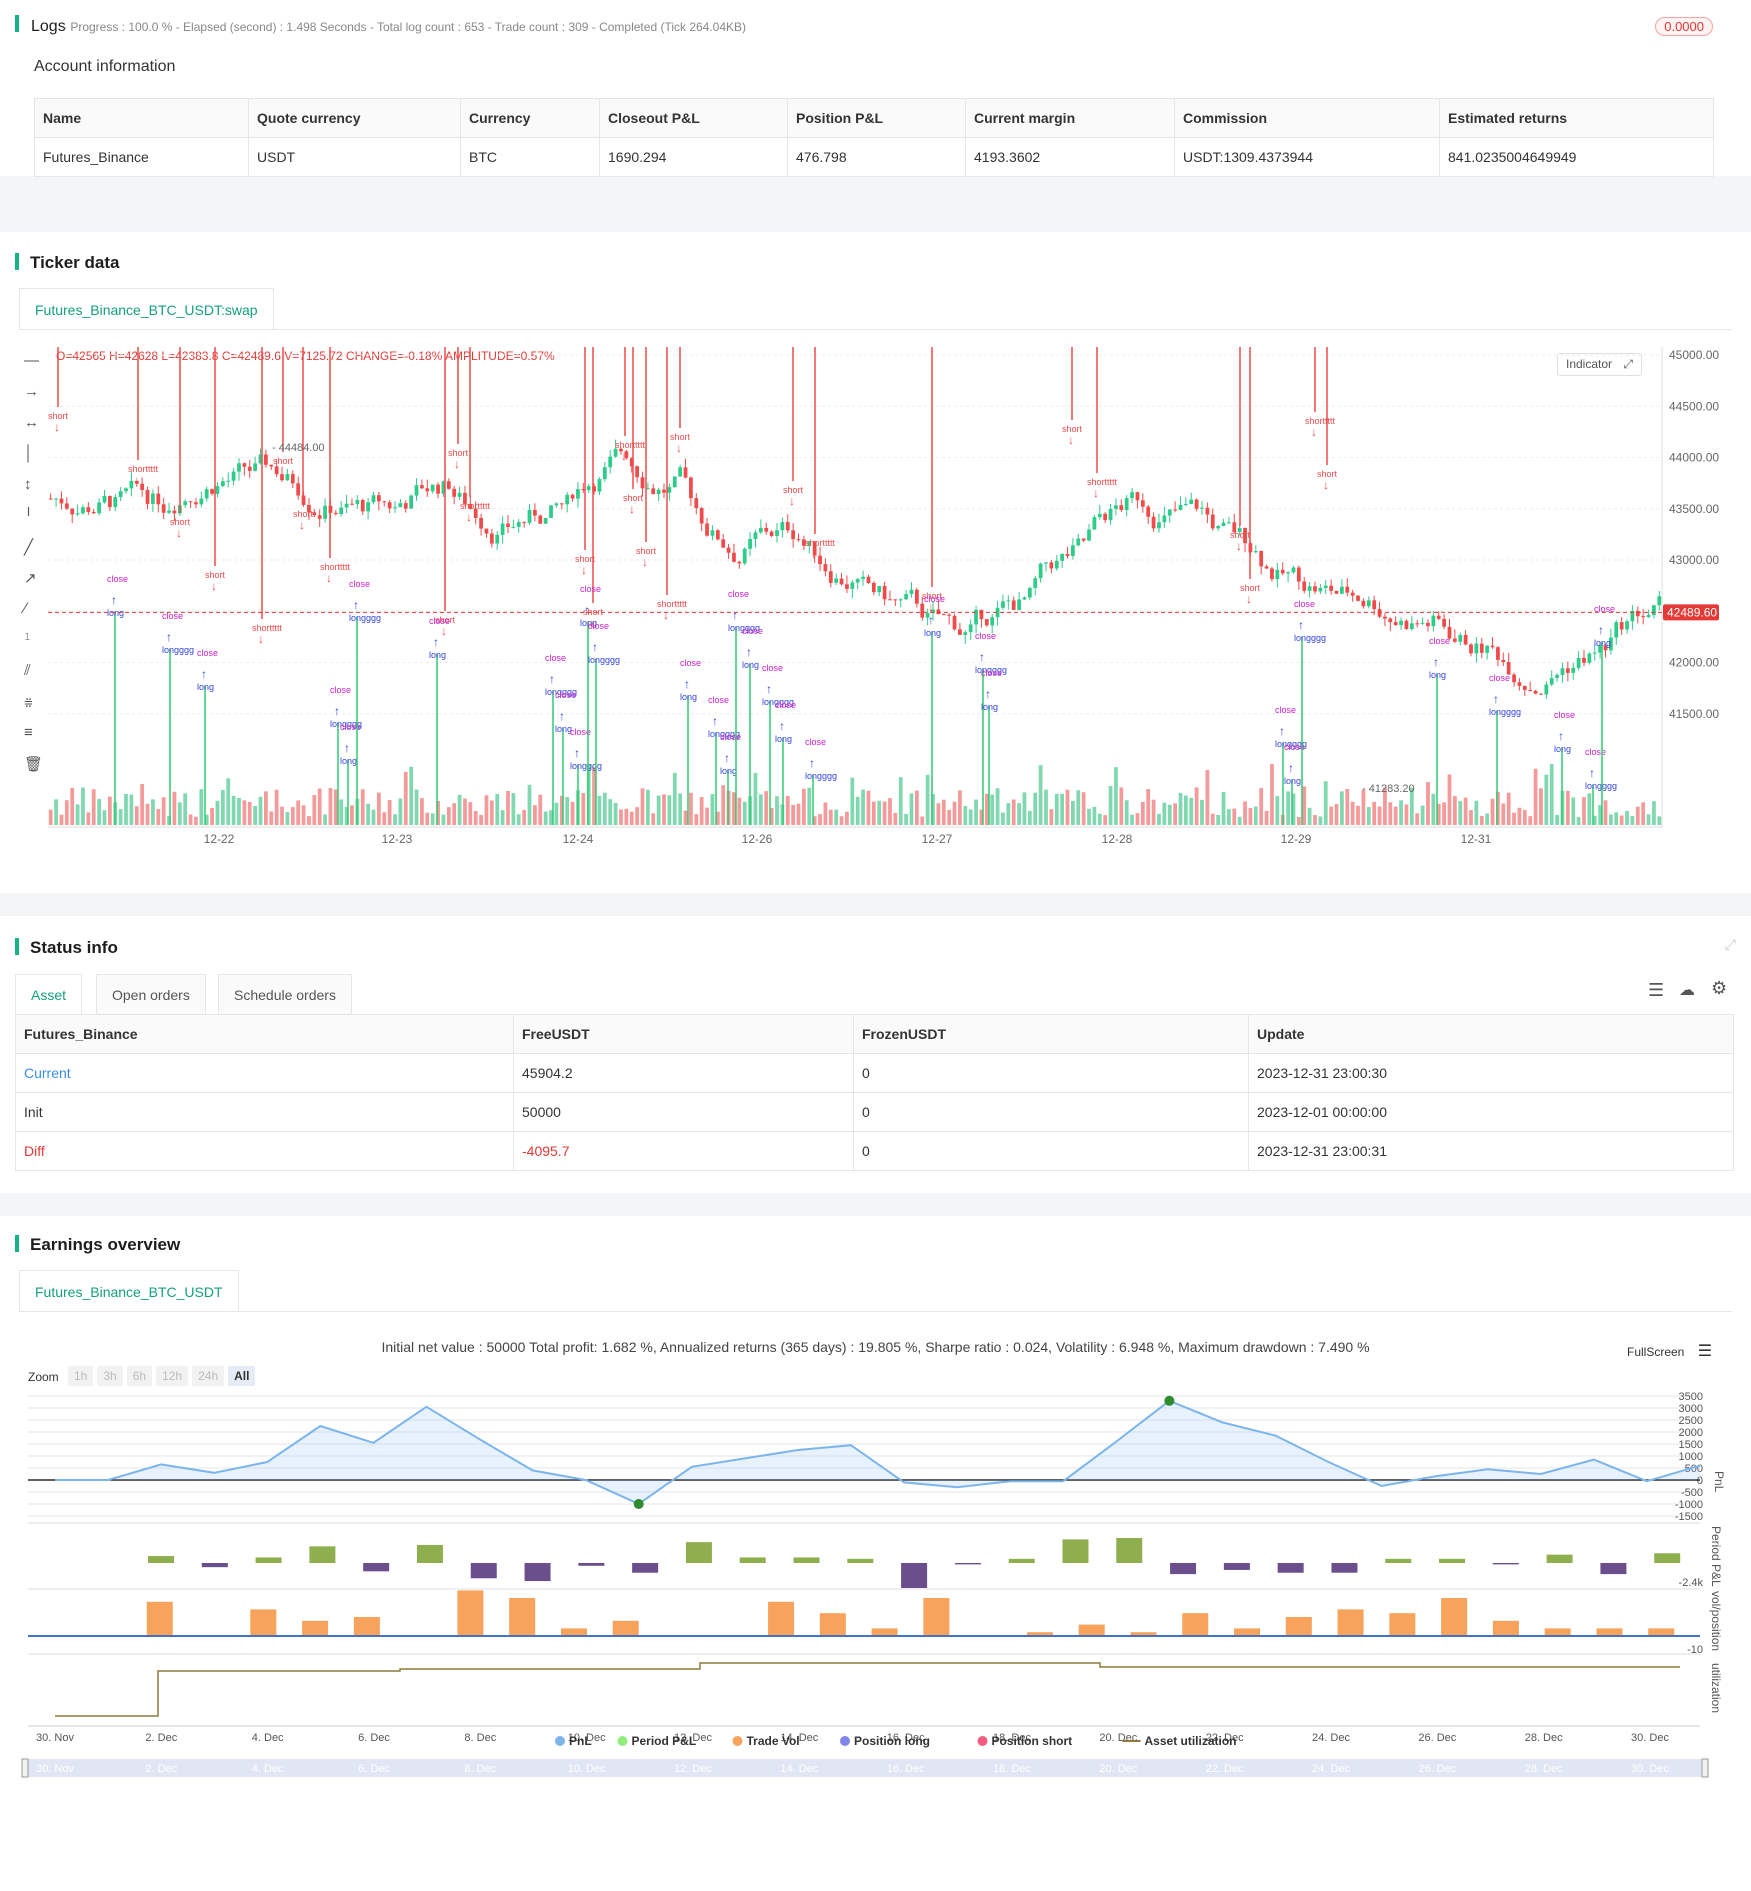 The height and width of the screenshot is (1891, 1751). Describe the element at coordinates (1705, 1351) in the screenshot. I see `menu-icon: ☰` at that location.